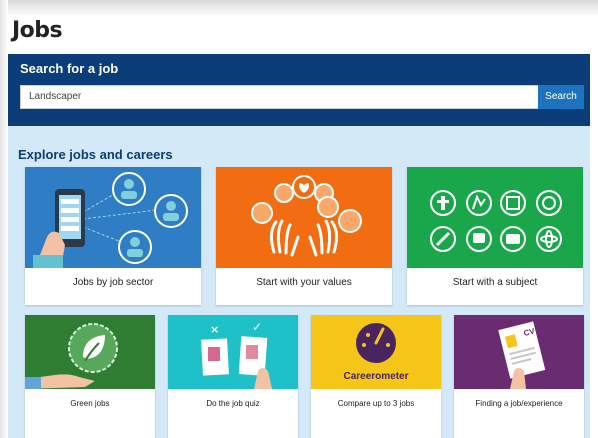  I want to click on job-quiz-illustration: × ✓, so click(233, 352).